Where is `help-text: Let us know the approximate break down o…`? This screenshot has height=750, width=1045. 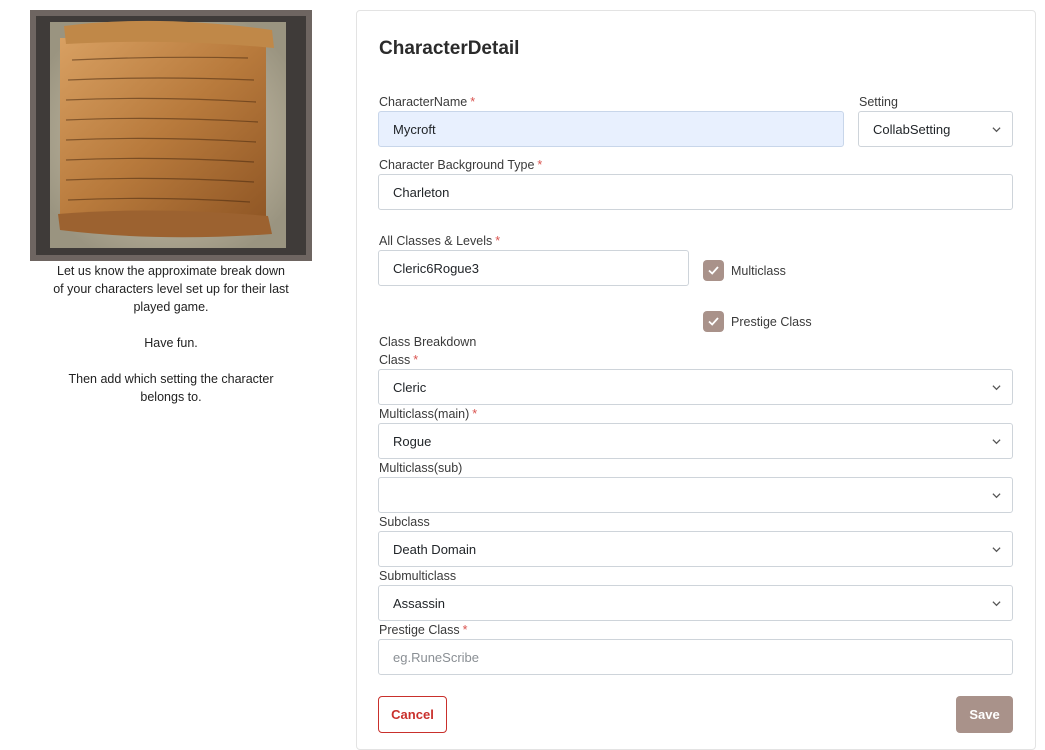
help-text: Let us know the approximate break down o… is located at coordinates (171, 334).